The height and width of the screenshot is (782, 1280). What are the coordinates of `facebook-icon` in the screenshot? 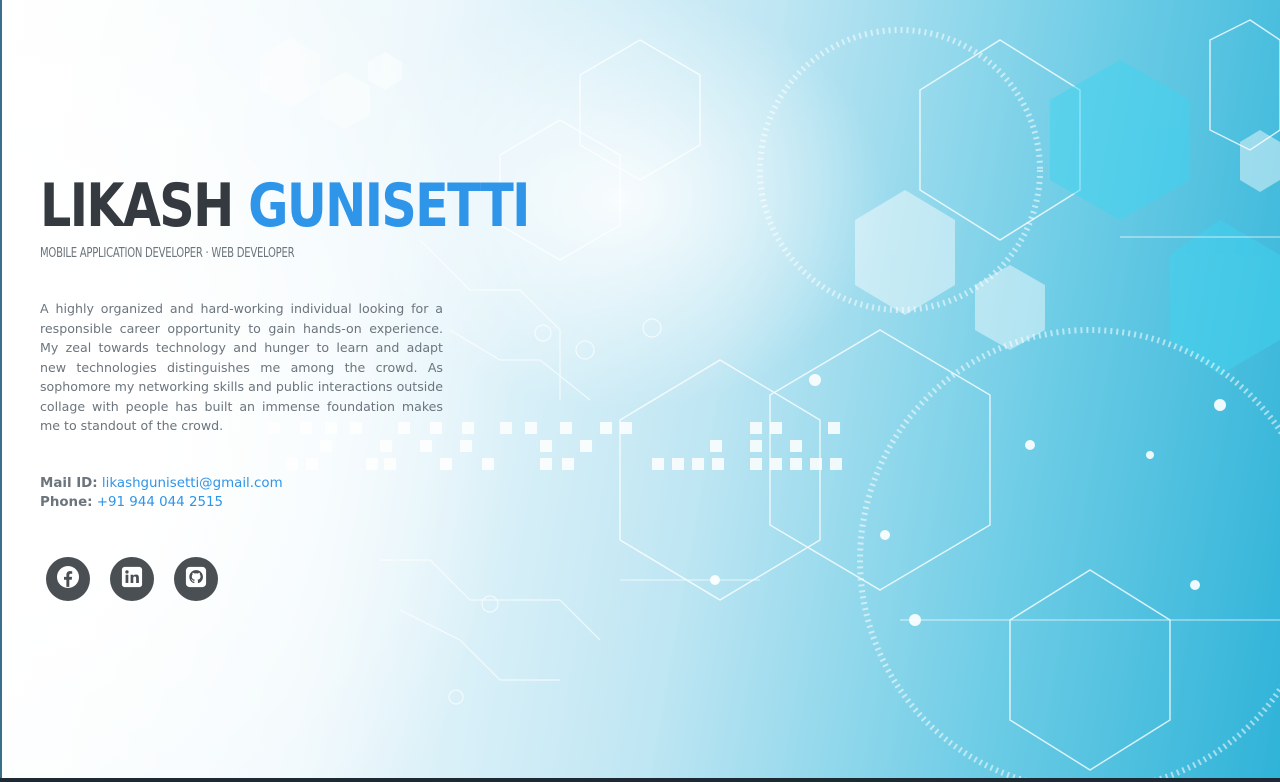 It's located at (68, 579).